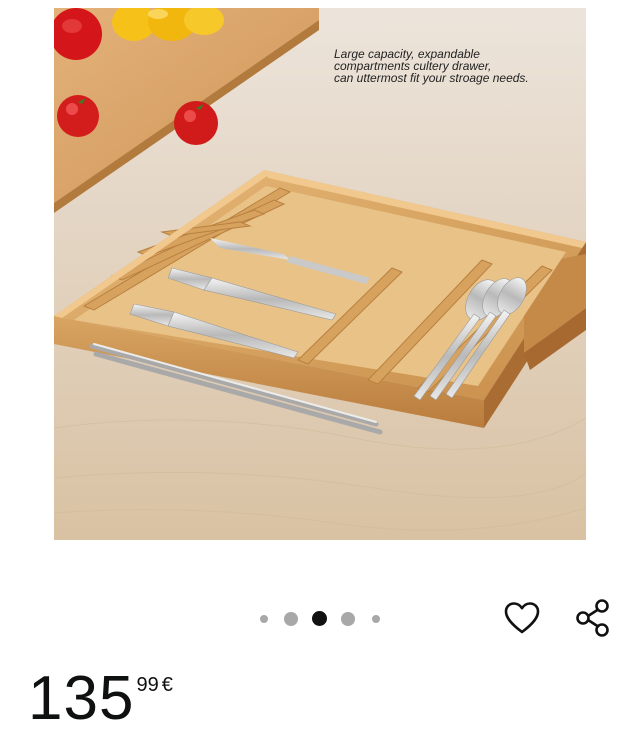 The width and height of the screenshot is (640, 744). Describe the element at coordinates (167, 685) in the screenshot. I see `price-currency: €` at that location.